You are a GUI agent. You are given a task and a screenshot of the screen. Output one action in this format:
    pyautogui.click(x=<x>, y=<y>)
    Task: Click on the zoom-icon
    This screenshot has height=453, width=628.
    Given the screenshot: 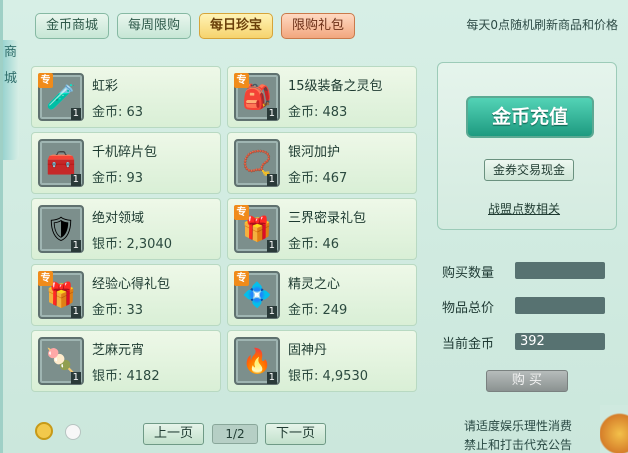 What is the action you would take?
    pyautogui.click(x=44, y=431)
    